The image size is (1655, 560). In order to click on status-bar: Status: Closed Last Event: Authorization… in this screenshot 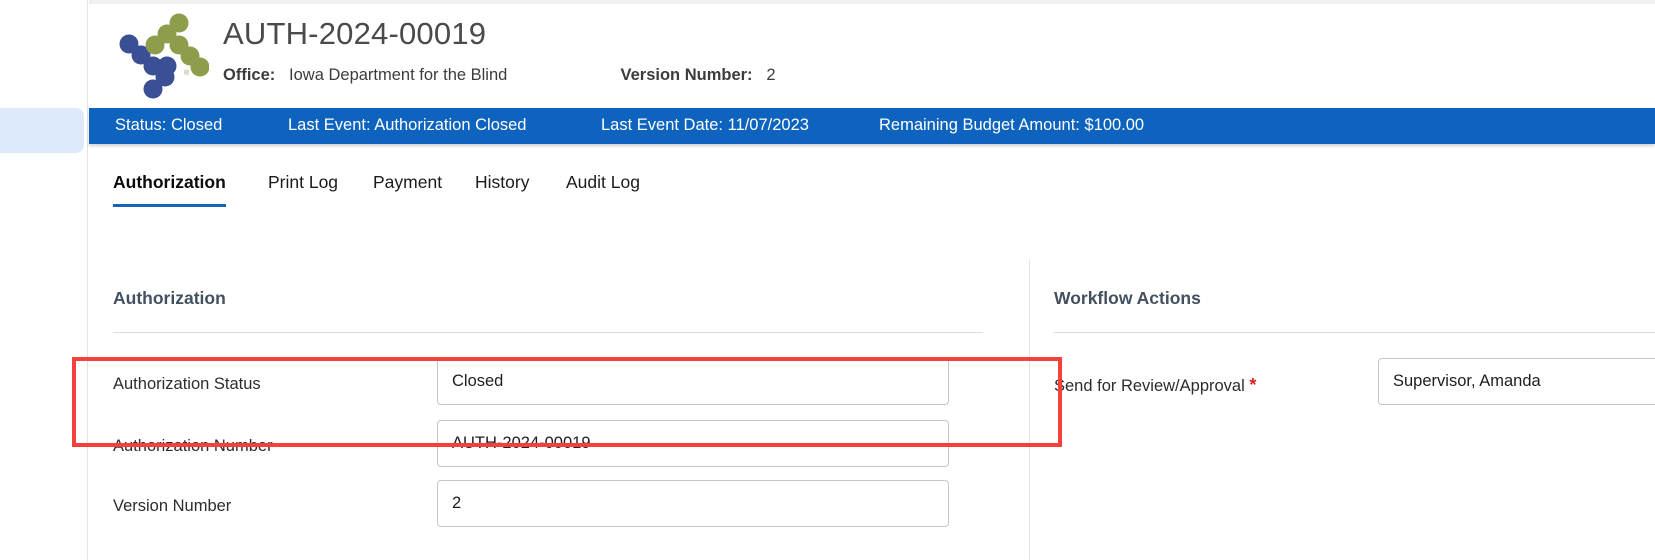, I will do `click(872, 126)`.